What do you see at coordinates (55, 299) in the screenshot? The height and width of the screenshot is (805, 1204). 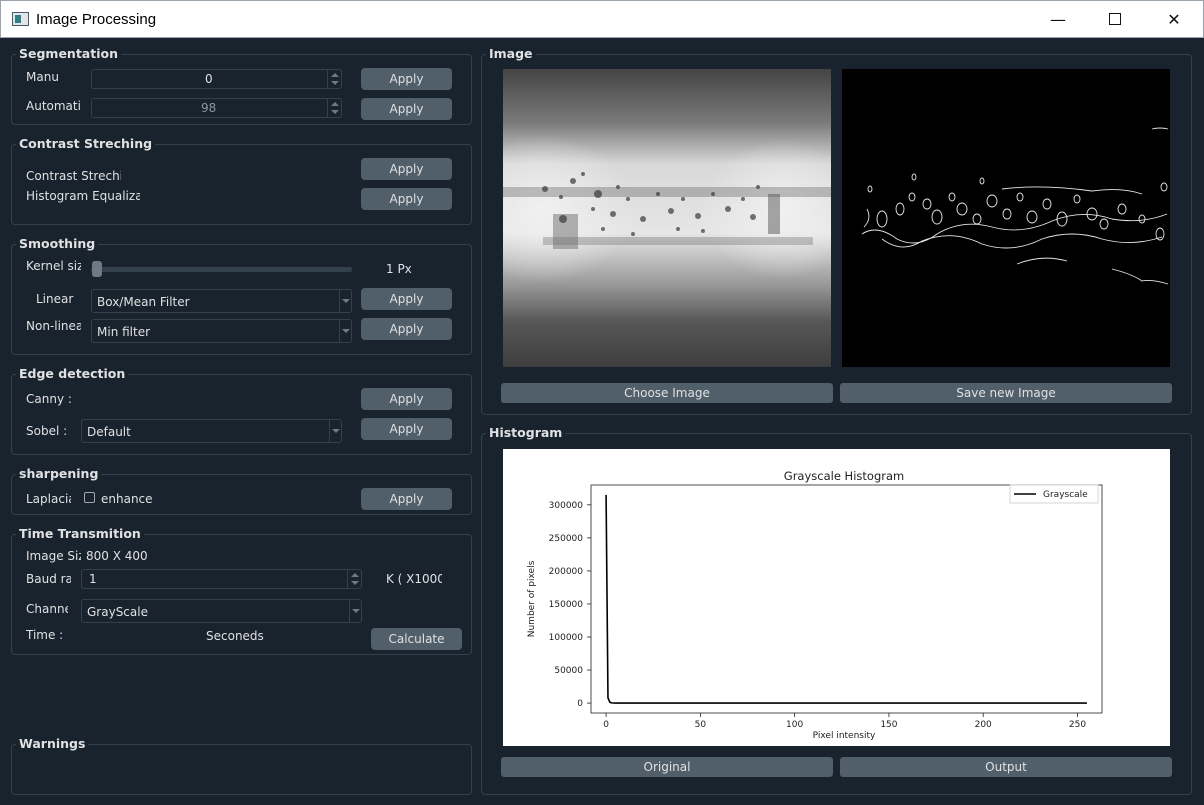 I see `linear-label: Linear` at bounding box center [55, 299].